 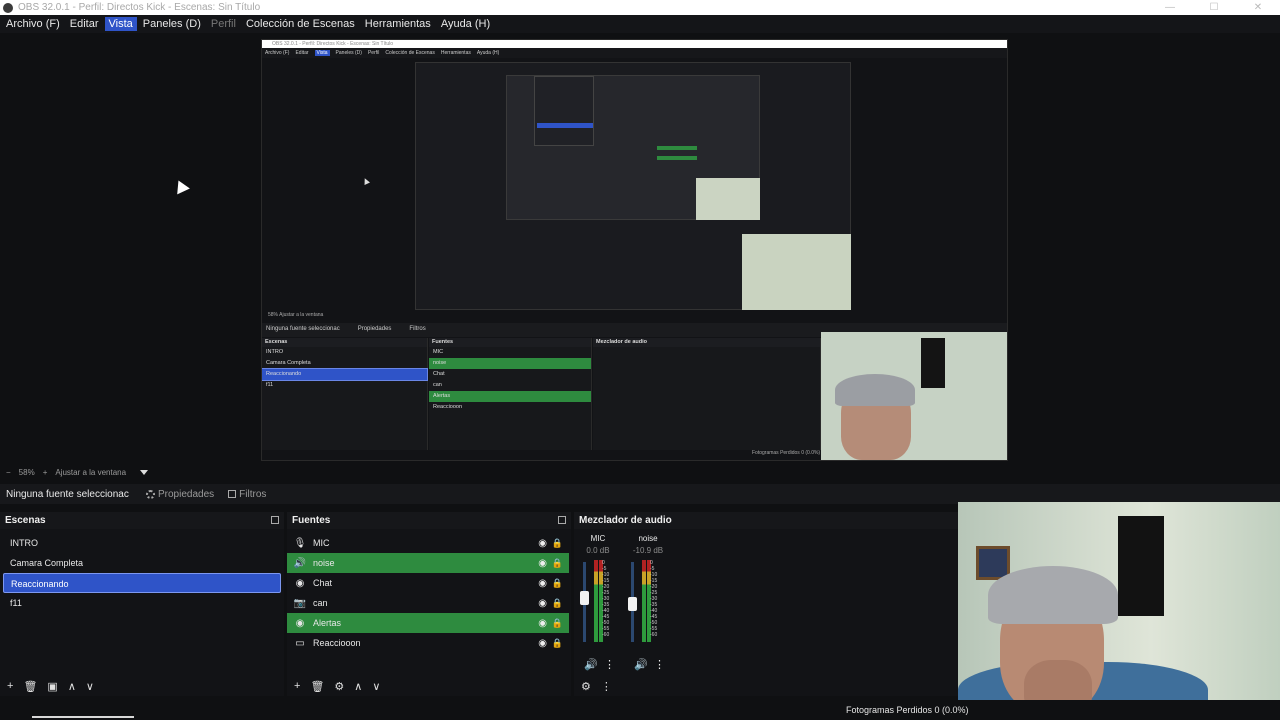 What do you see at coordinates (172, 24) in the screenshot?
I see `menu-paneles: Paneles (D)` at bounding box center [172, 24].